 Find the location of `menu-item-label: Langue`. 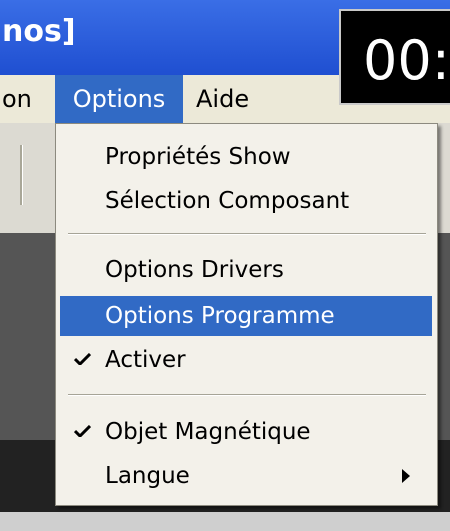

menu-item-label: Langue is located at coordinates (147, 476).